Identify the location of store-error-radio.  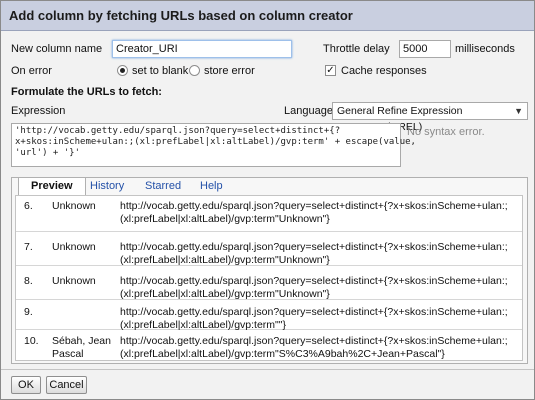
(194, 70).